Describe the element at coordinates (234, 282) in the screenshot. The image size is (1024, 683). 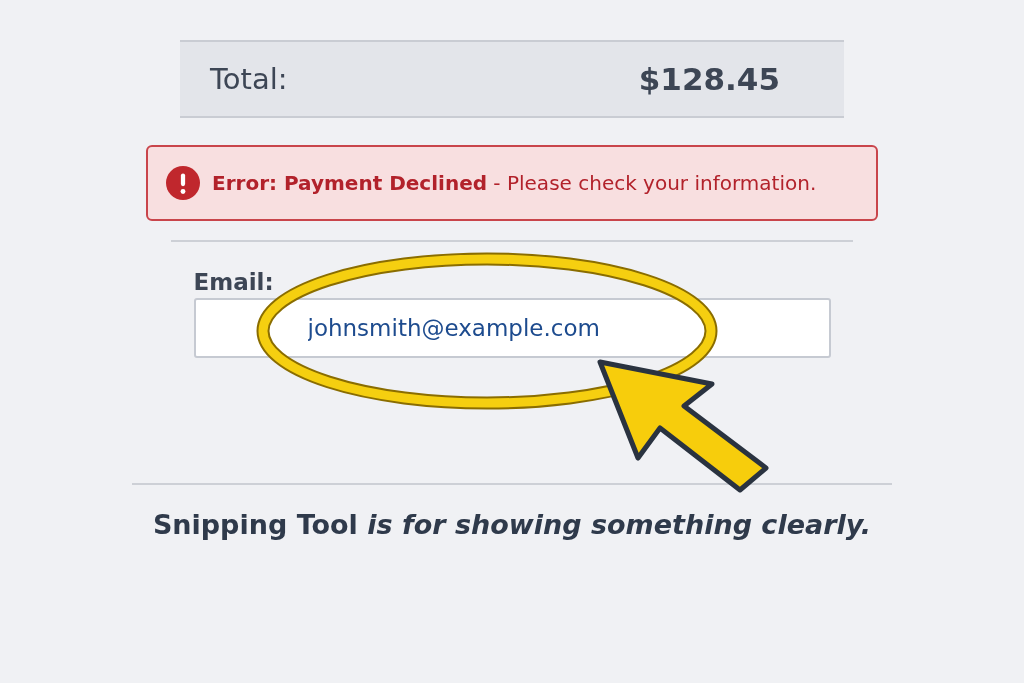
I see `email-label: Email:` at that location.